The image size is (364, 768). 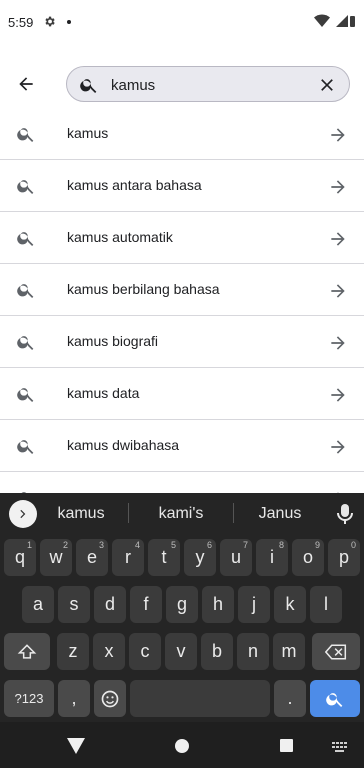 What do you see at coordinates (182, 446) in the screenshot?
I see `suggestion-item: kamus dwibahasa` at bounding box center [182, 446].